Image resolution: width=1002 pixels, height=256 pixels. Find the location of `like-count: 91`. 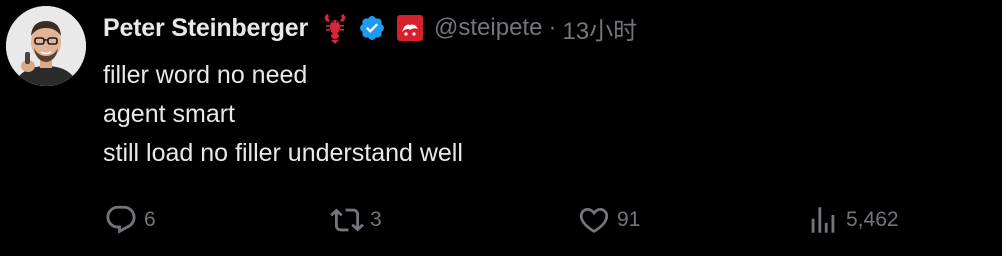

like-count: 91 is located at coordinates (629, 219).